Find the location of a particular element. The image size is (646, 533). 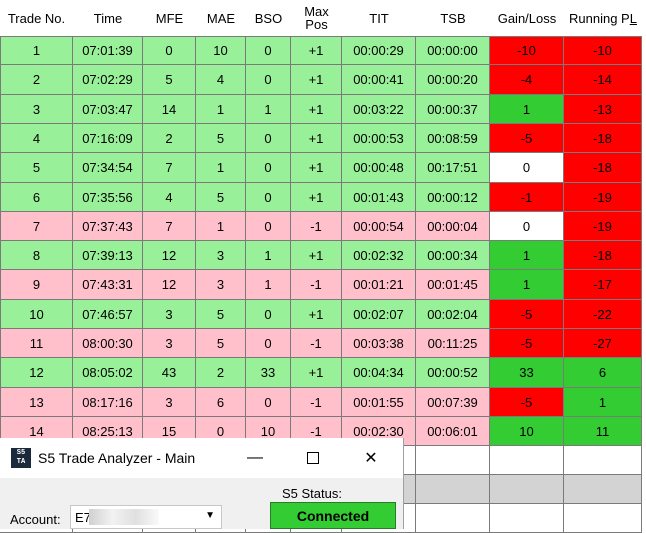

cell-mfe: 3 is located at coordinates (169, 343).